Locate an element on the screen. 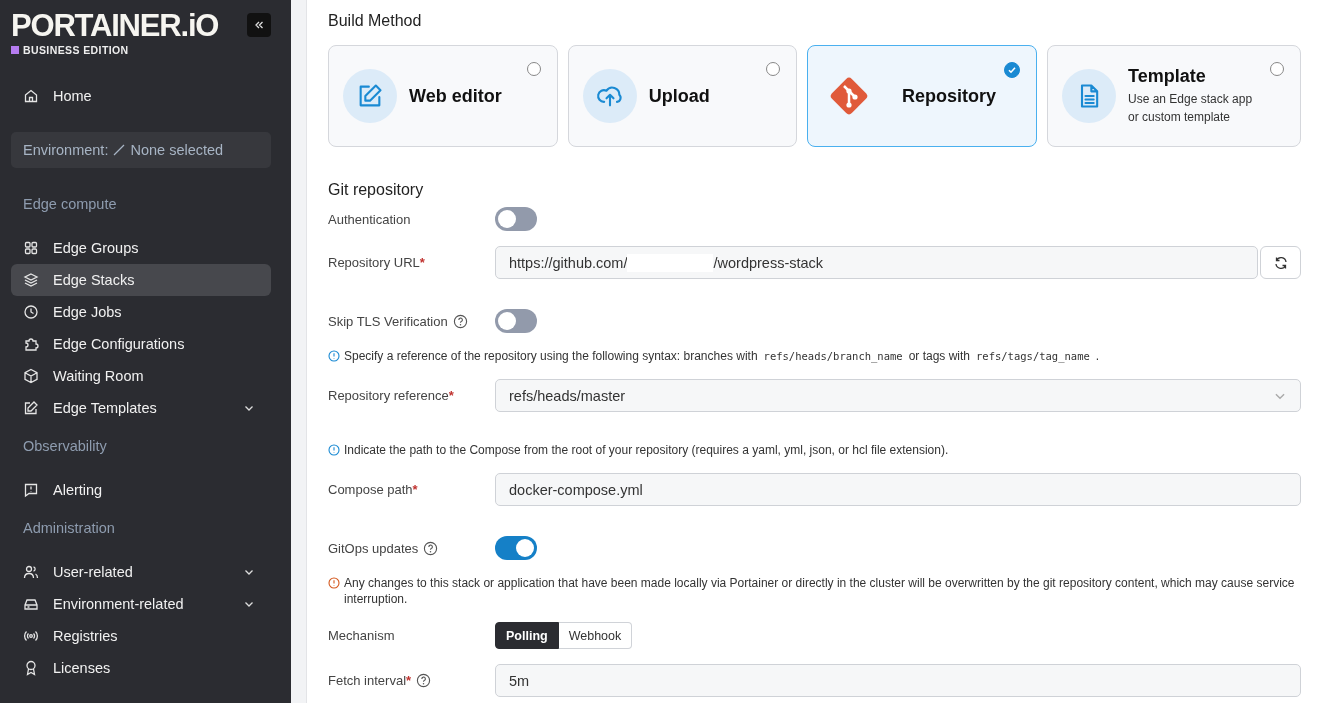 The image size is (1332, 703). nav-item: Edge Jobs is located at coordinates (141, 312).